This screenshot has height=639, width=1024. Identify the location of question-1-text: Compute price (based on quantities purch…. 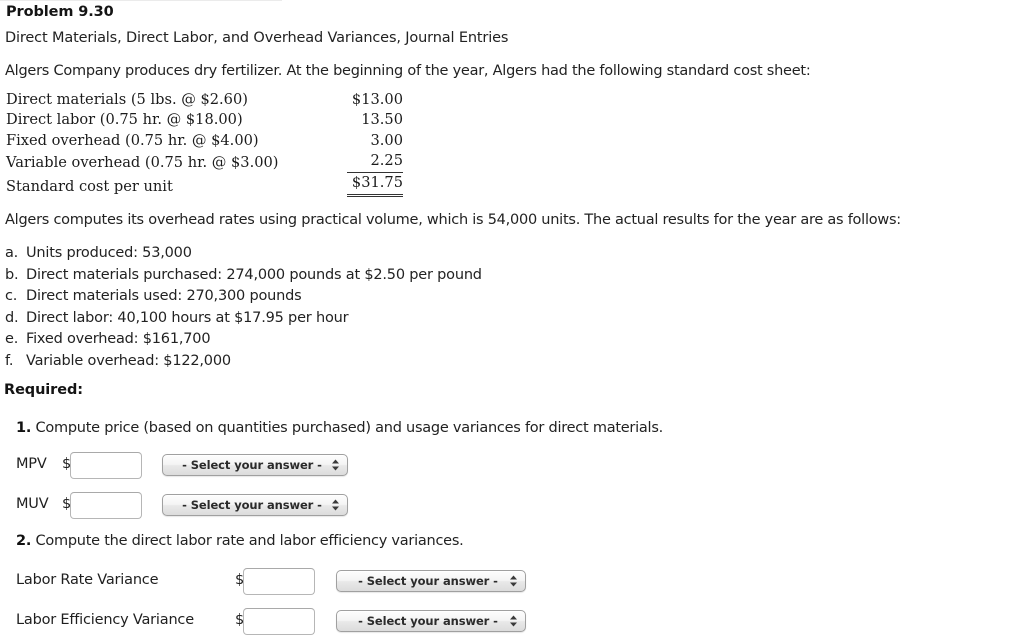
(349, 428).